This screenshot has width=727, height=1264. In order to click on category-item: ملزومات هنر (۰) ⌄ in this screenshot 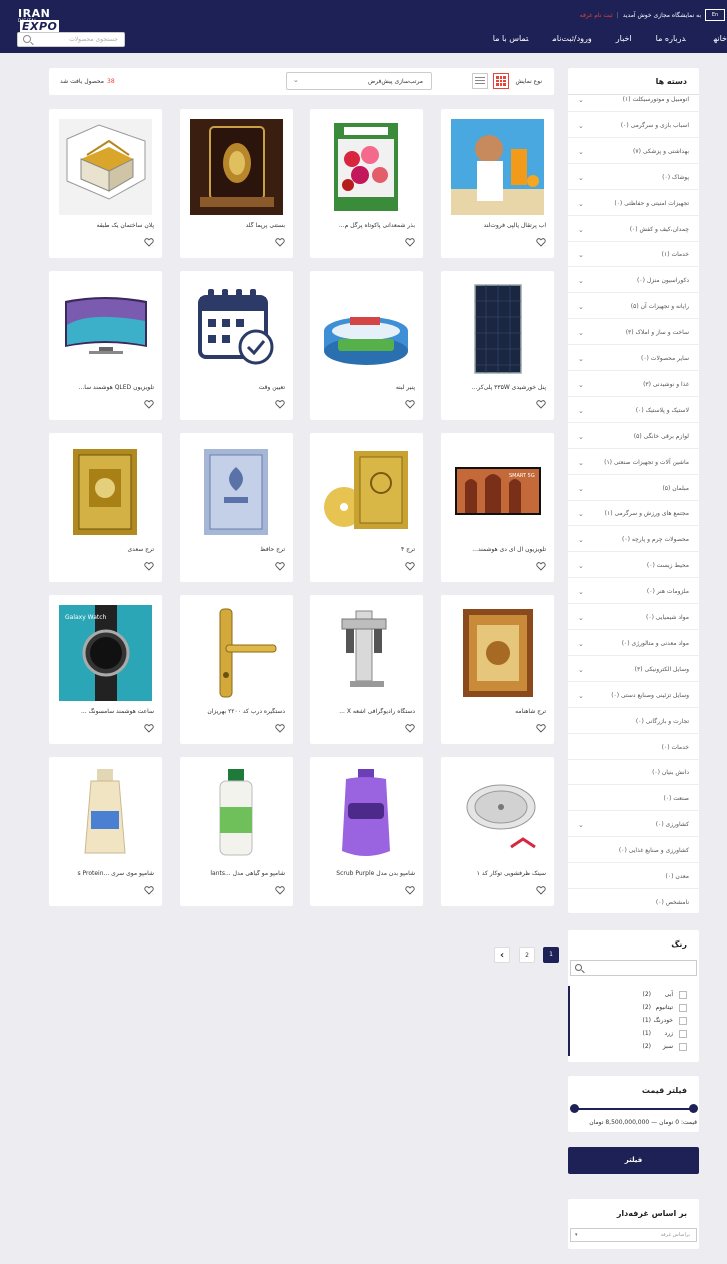, I will do `click(633, 592)`.